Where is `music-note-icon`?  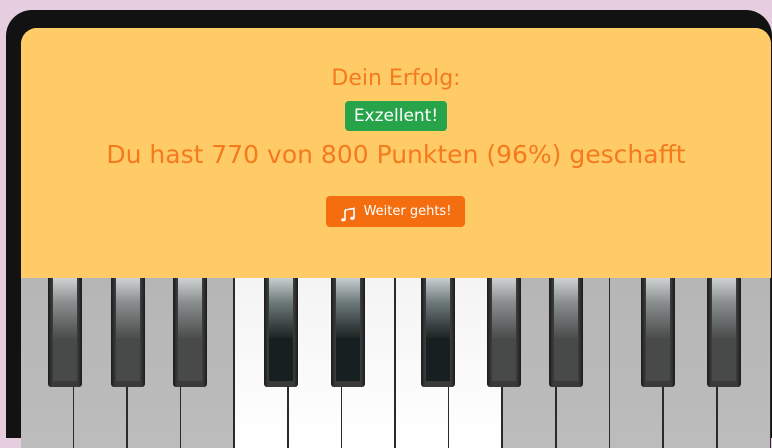 music-note-icon is located at coordinates (348, 212).